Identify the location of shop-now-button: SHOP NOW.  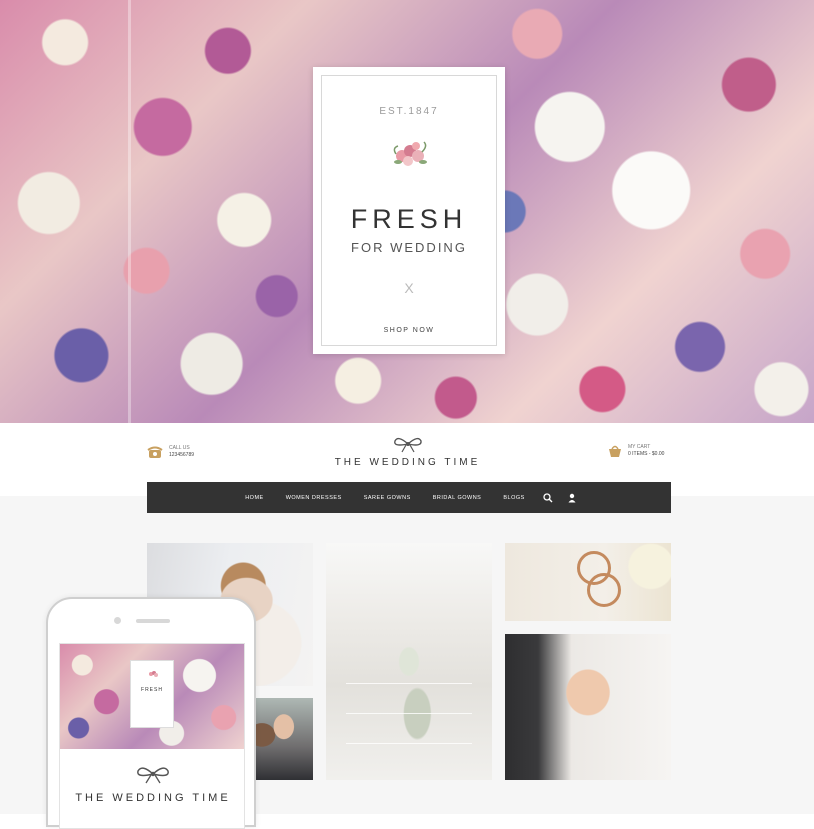
(409, 330).